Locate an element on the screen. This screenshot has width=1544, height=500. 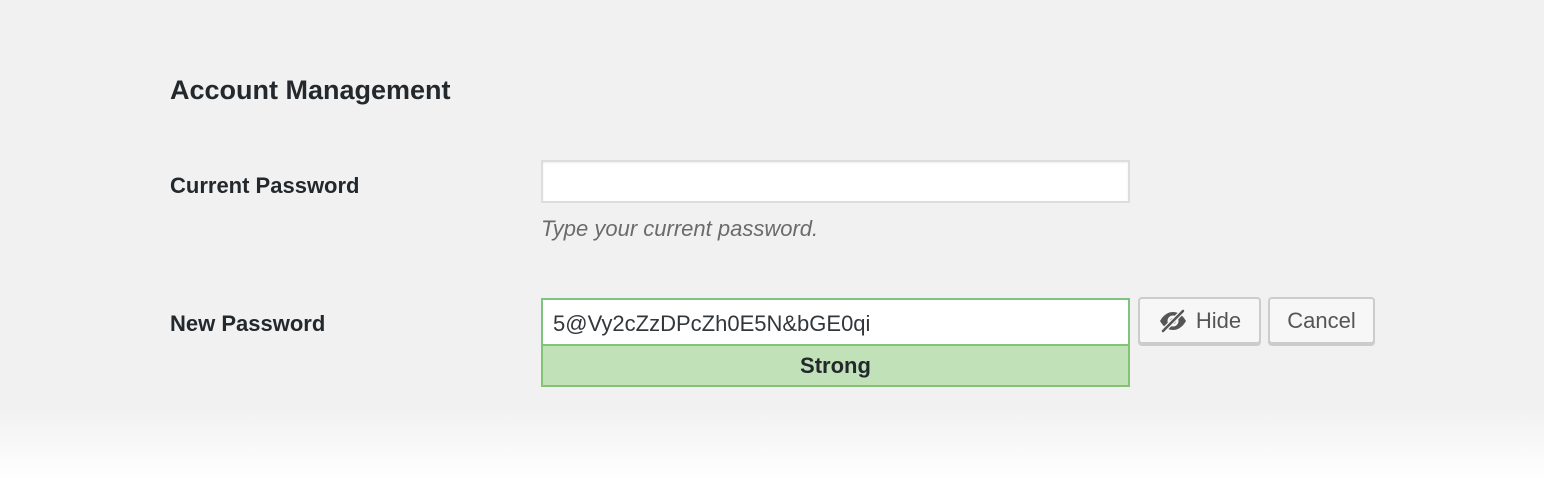
hide-password-button: Hide is located at coordinates (1199, 320).